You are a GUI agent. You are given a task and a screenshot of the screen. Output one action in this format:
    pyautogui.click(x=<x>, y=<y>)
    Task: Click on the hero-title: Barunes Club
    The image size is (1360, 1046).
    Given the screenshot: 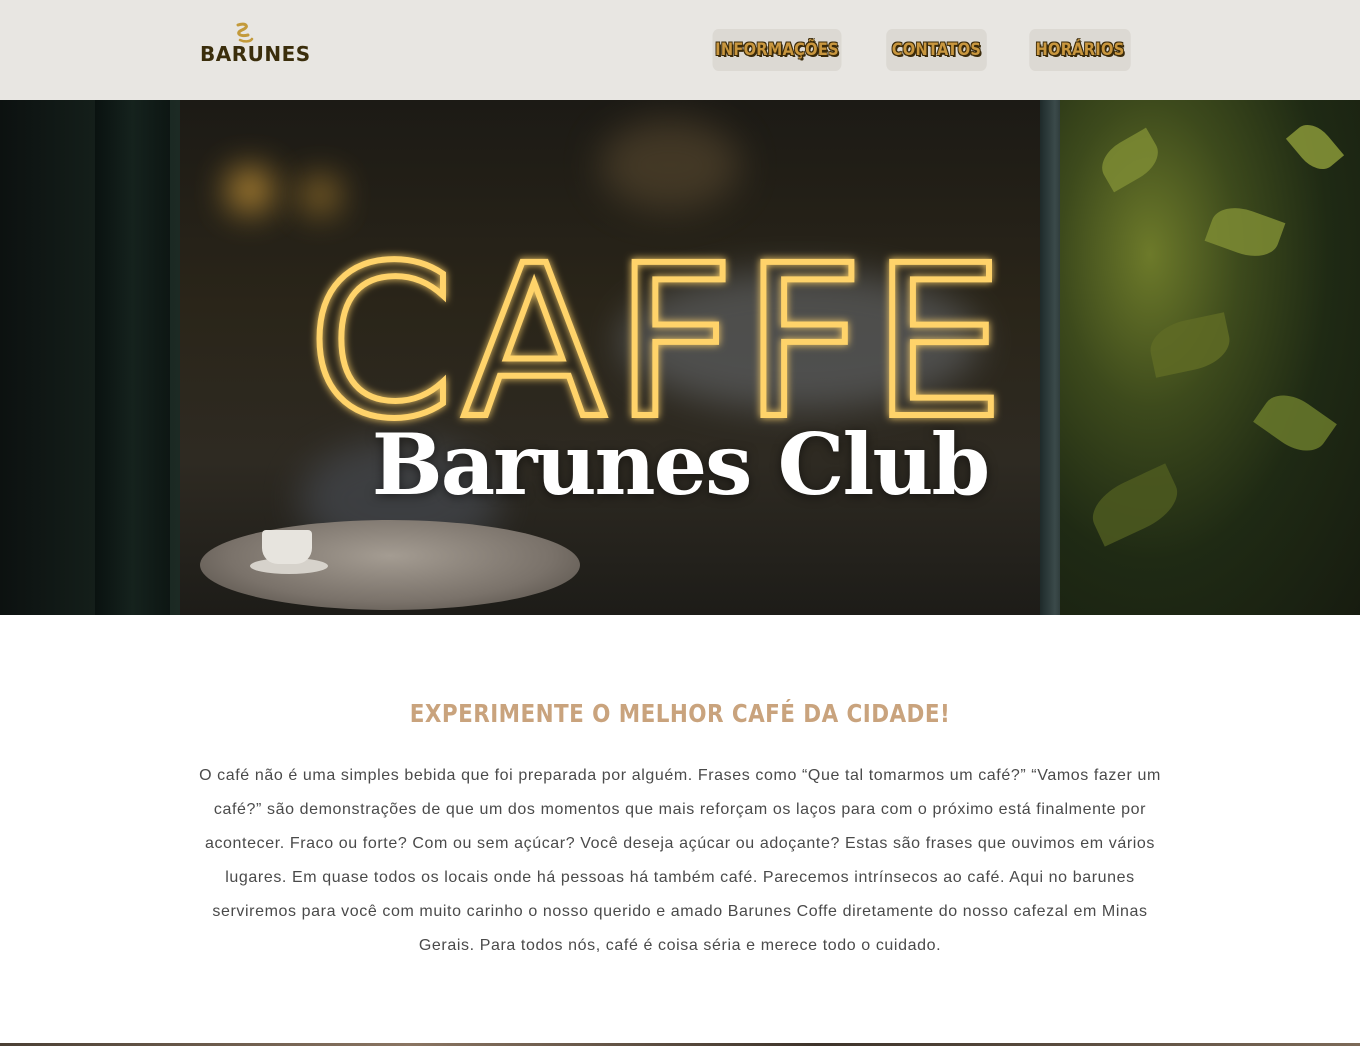 What is the action you would take?
    pyautogui.click(x=680, y=464)
    